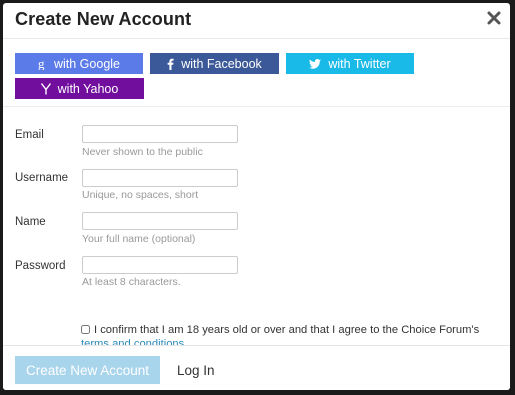 This screenshot has width=515, height=395. I want to click on svg-text: g, so click(41, 63).